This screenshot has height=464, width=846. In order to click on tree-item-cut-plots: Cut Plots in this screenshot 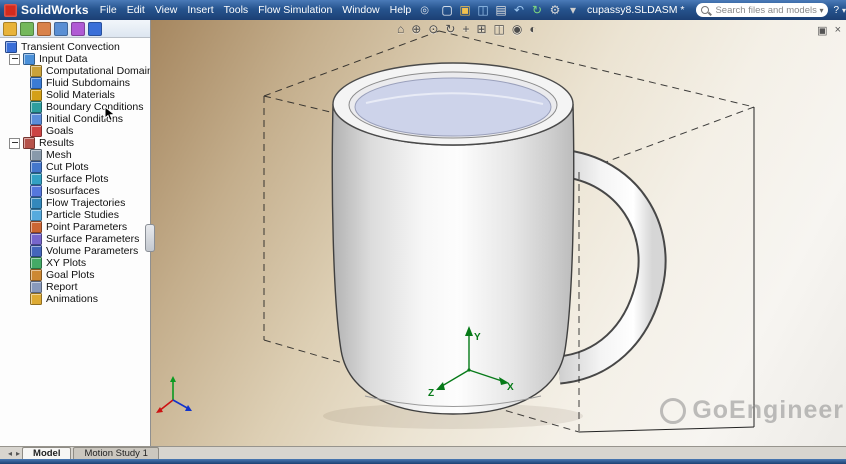, I will do `click(75, 167)`.